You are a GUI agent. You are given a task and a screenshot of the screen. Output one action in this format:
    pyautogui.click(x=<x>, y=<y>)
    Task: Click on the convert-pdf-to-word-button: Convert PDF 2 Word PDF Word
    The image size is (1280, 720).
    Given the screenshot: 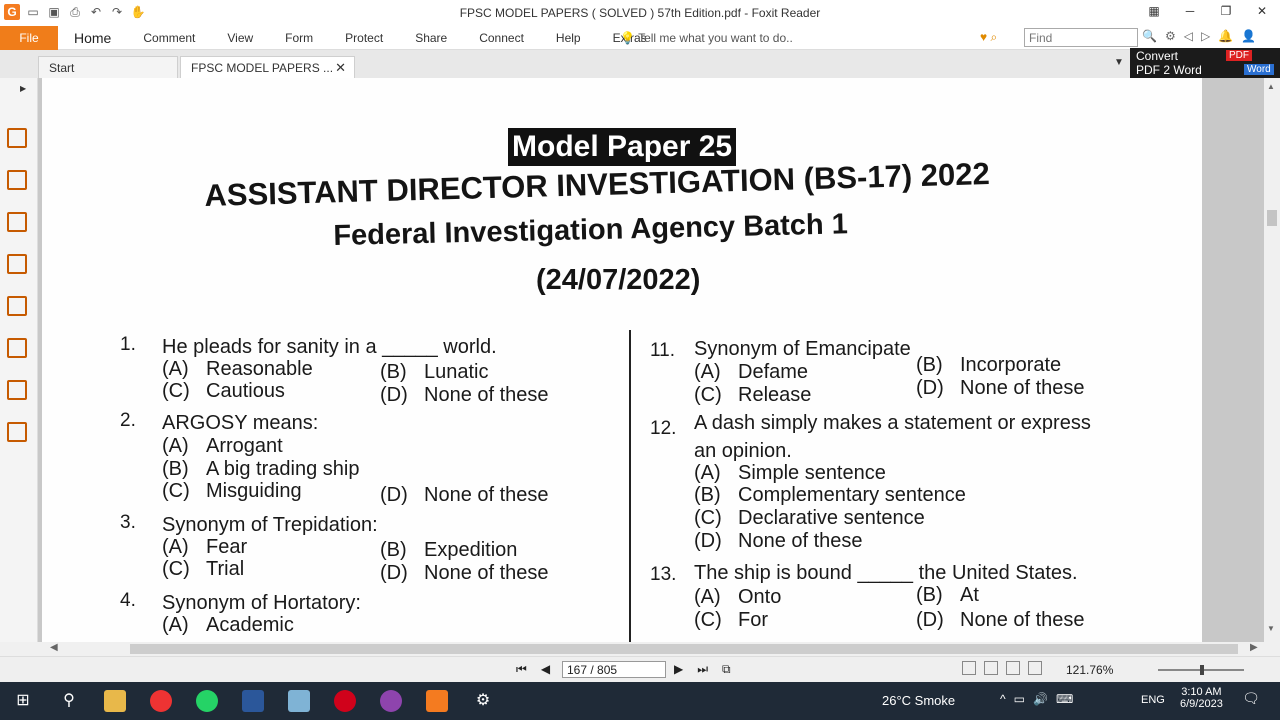 What is the action you would take?
    pyautogui.click(x=1205, y=63)
    